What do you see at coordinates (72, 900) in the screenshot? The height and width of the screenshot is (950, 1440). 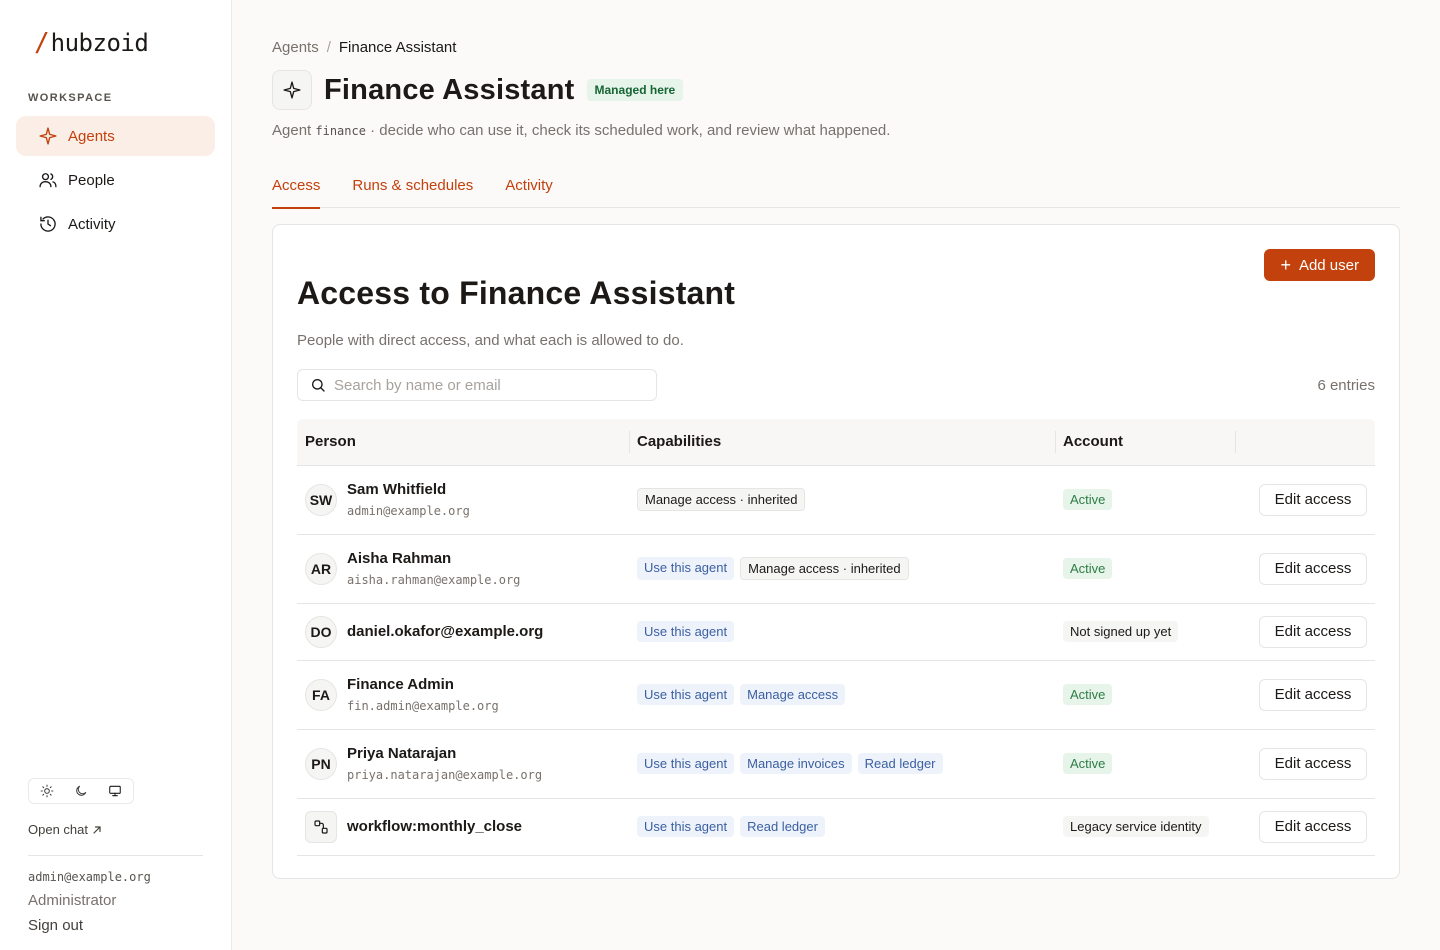 I see `current-user-role: Administrator` at bounding box center [72, 900].